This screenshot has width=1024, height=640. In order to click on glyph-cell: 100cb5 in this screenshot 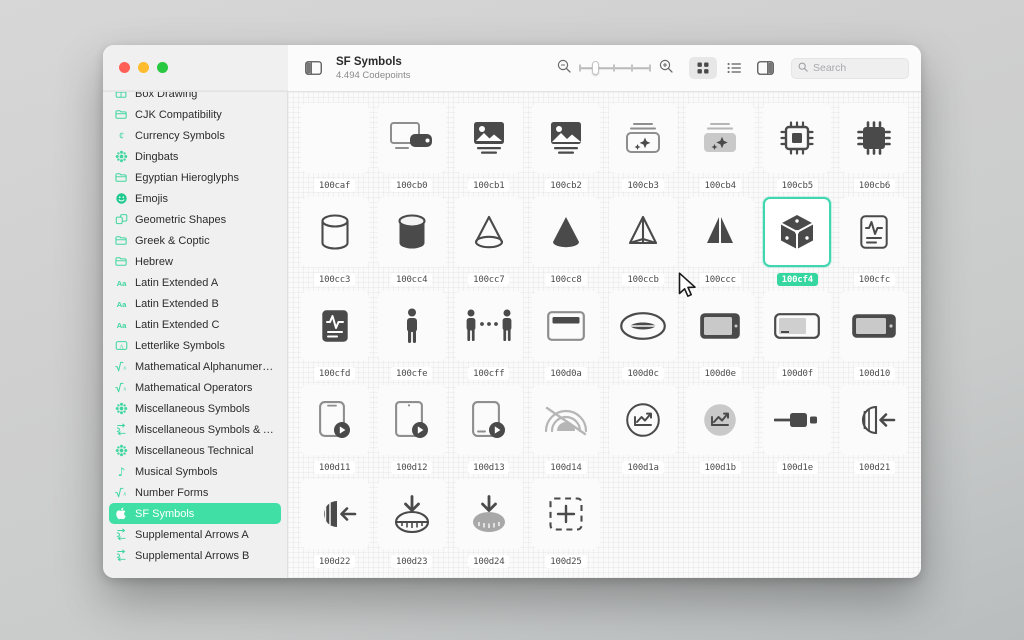, I will do `click(797, 145)`.